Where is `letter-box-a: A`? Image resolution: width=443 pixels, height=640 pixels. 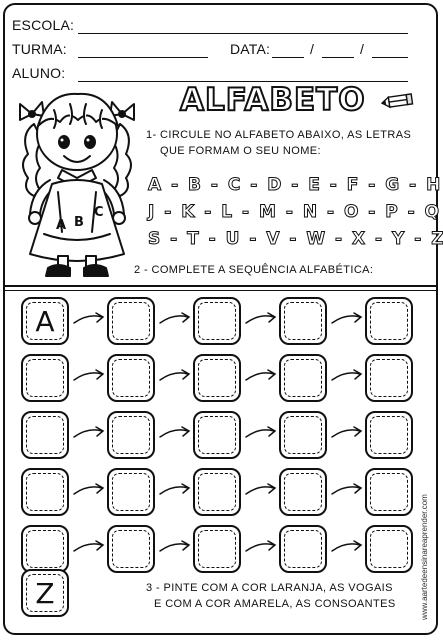
letter-box-a: A is located at coordinates (45, 321).